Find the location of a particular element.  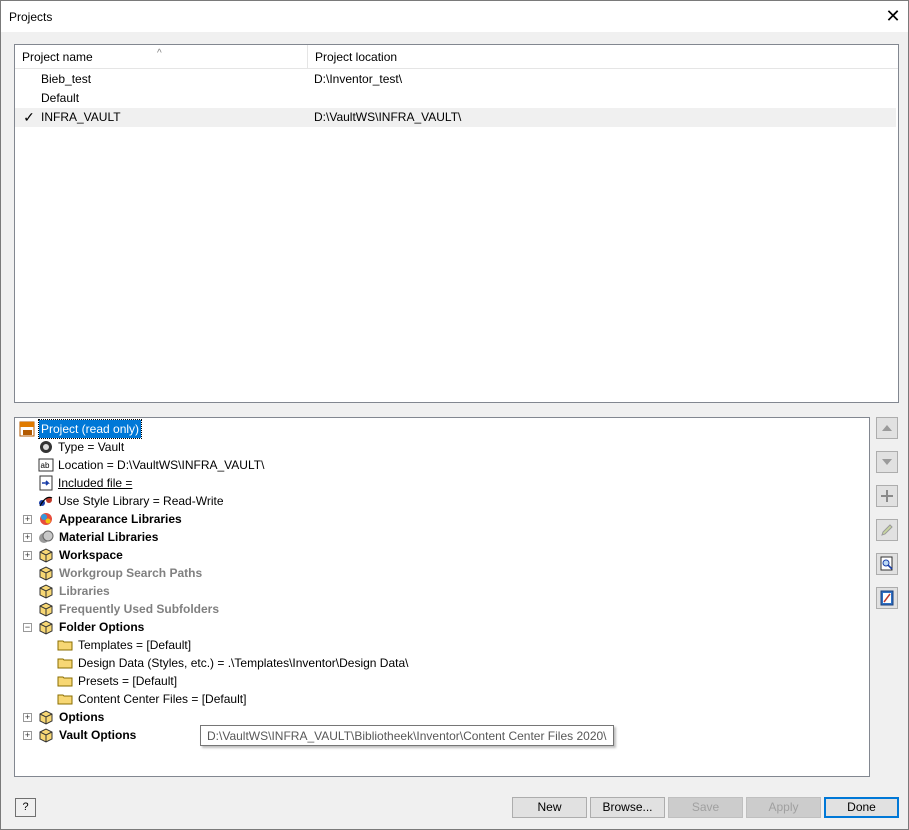

edit-document-icon is located at coordinates (887, 598).